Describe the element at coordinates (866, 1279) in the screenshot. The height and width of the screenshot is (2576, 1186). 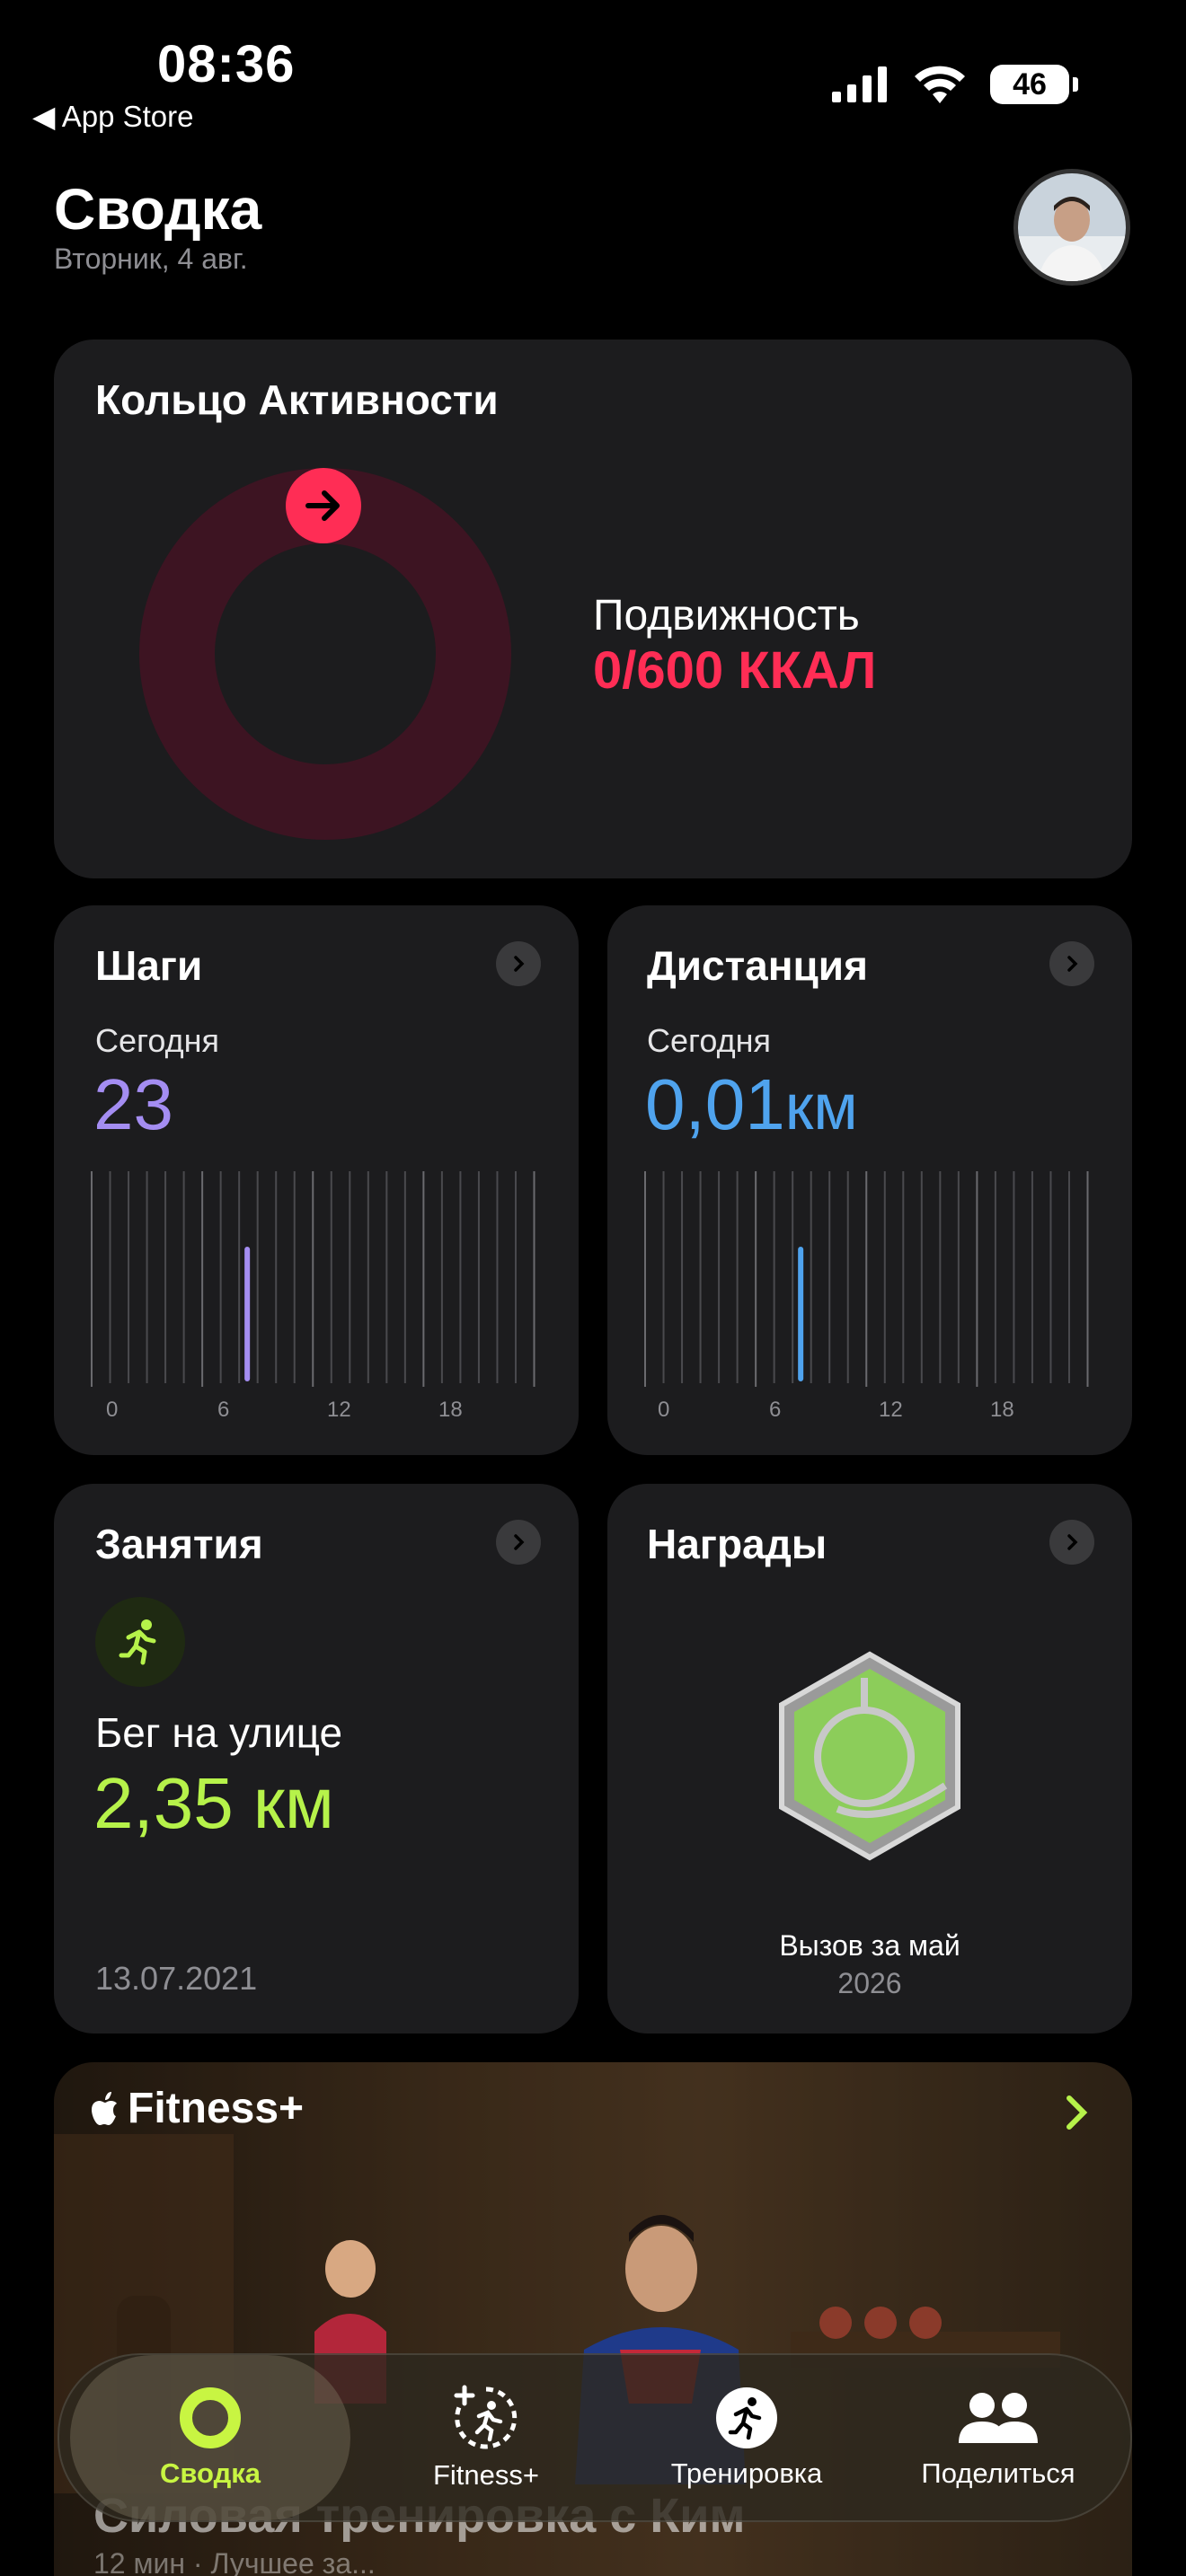
I see `distance-hourly-chart` at that location.